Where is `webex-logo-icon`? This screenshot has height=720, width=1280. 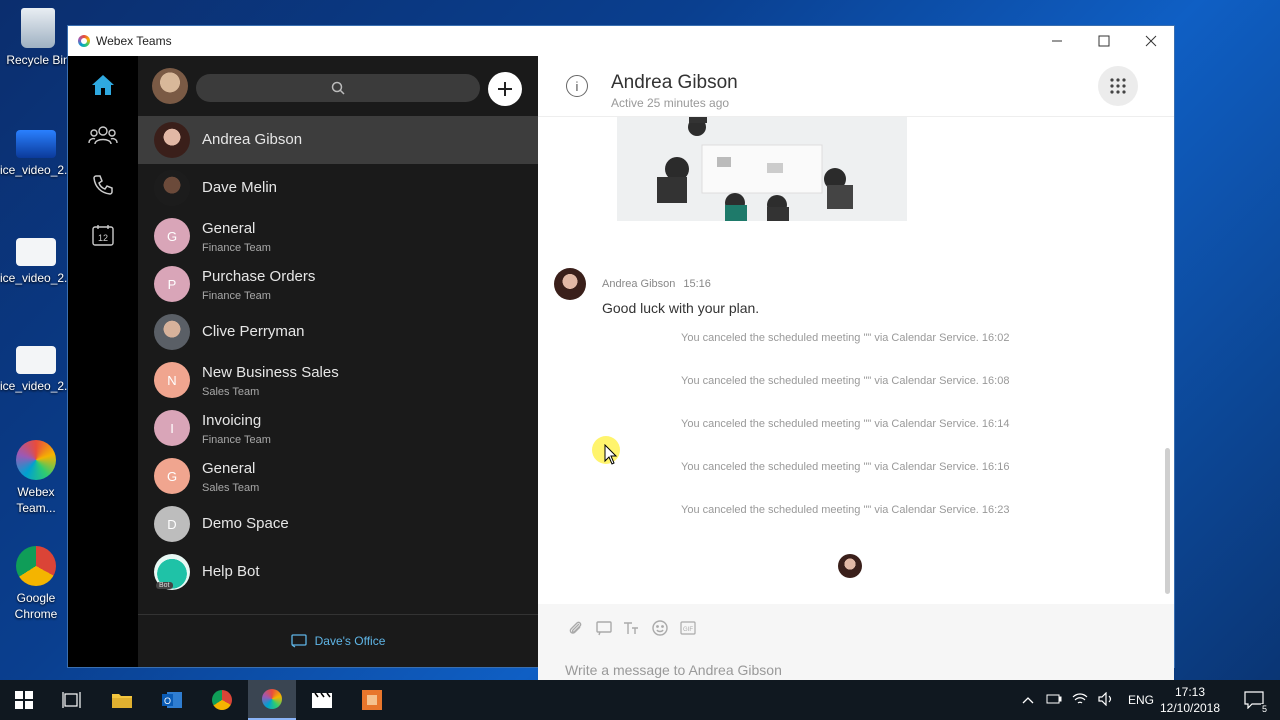 webex-logo-icon is located at coordinates (84, 41).